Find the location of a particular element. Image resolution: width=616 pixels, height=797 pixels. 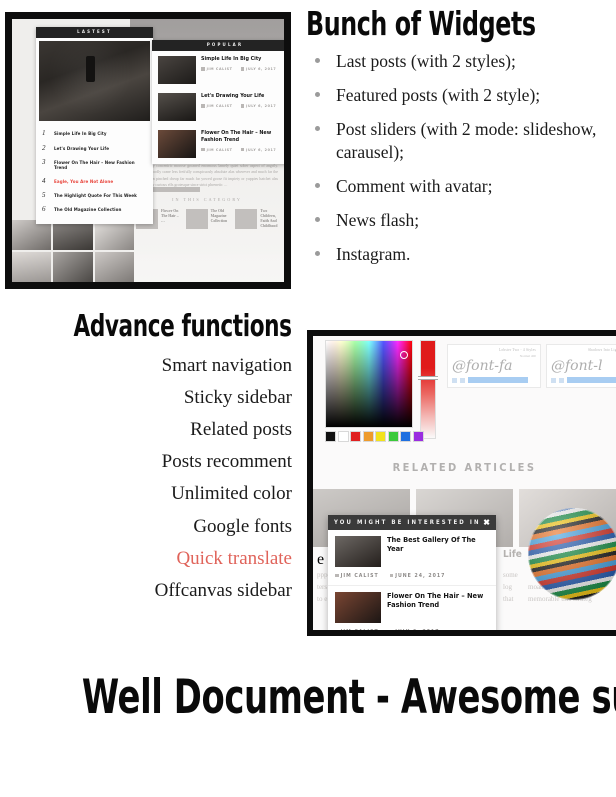

swatch-blue is located at coordinates (405, 436).